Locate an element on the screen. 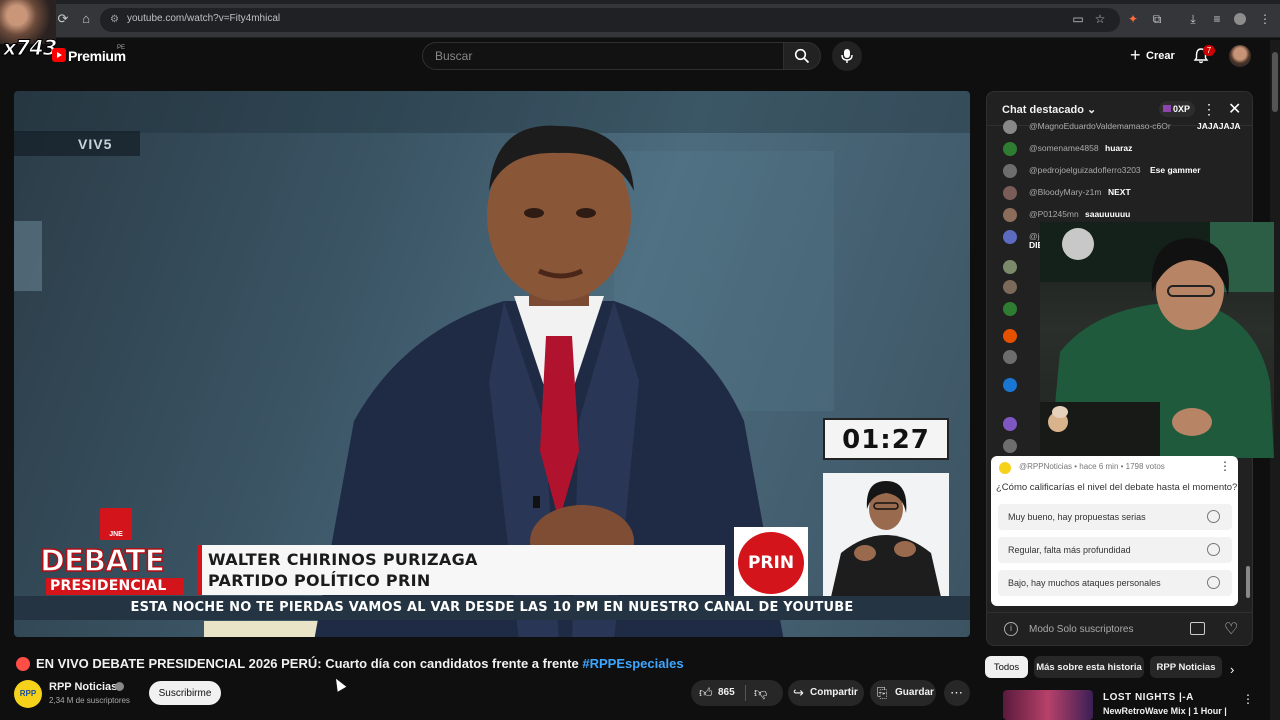 This screenshot has height=720, width=1280. create-button: + Crear is located at coordinates (1150, 56).